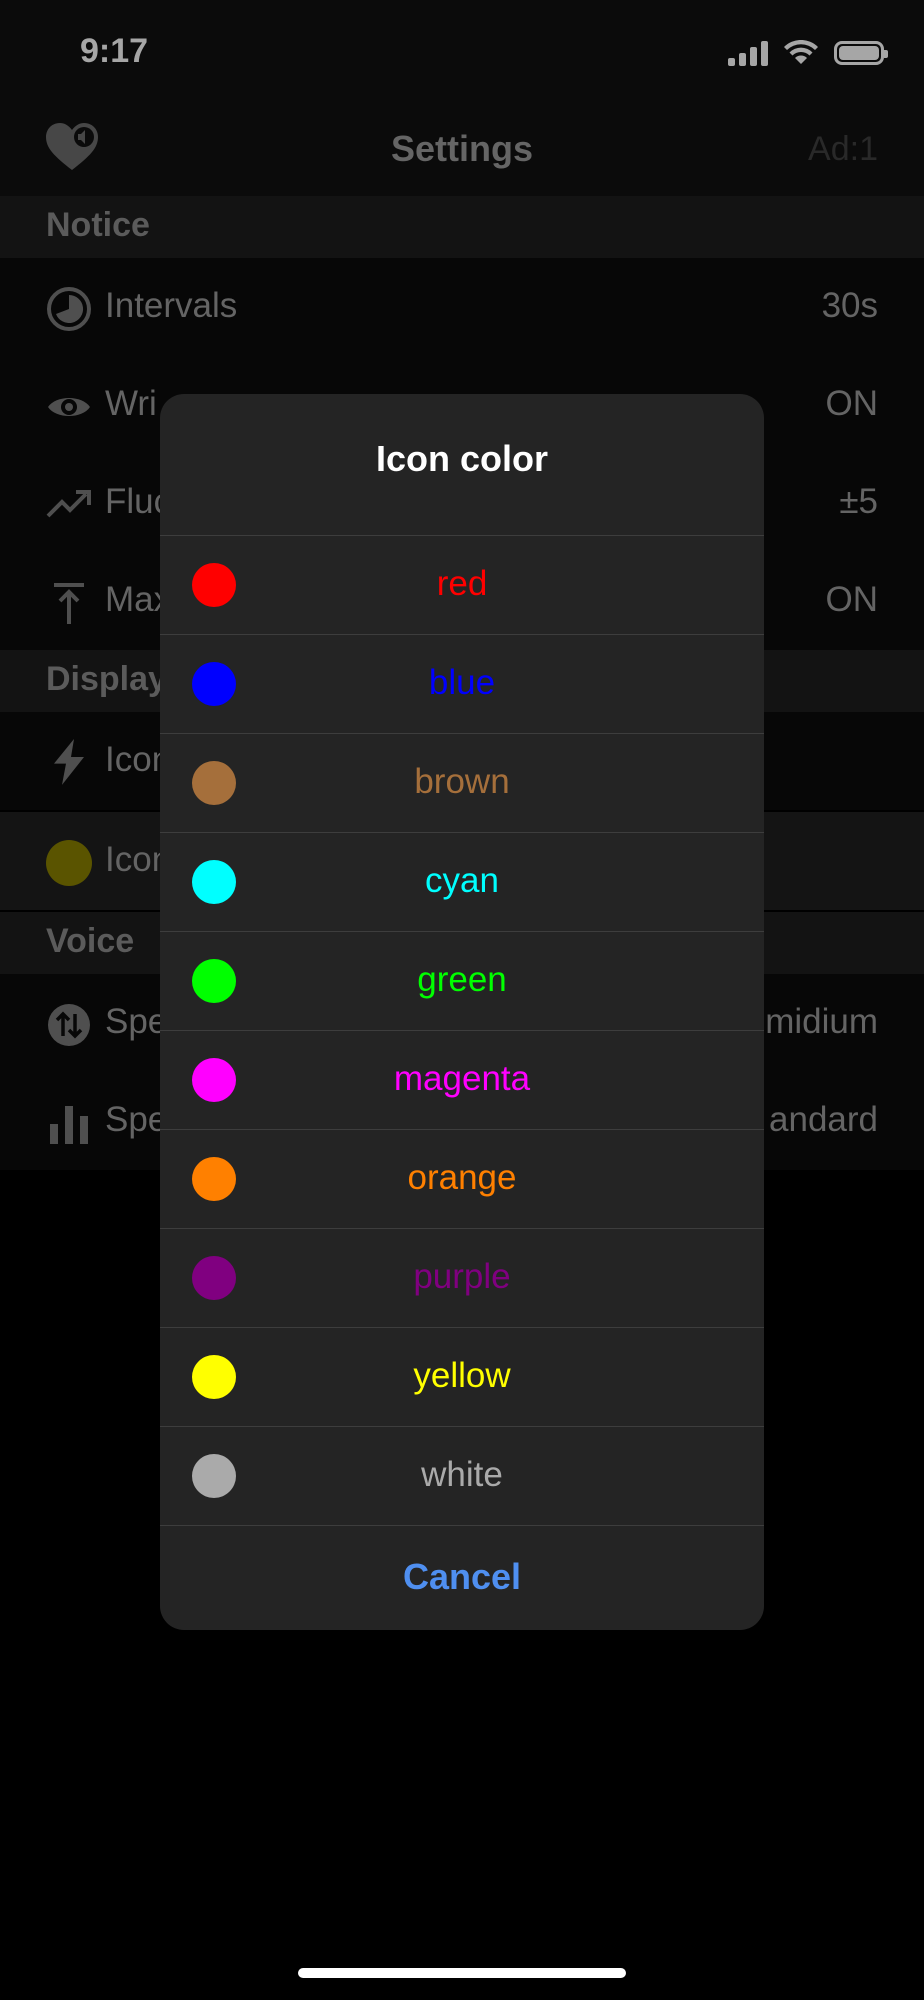 The width and height of the screenshot is (924, 2000). I want to click on home-indicator, so click(462, 1973).